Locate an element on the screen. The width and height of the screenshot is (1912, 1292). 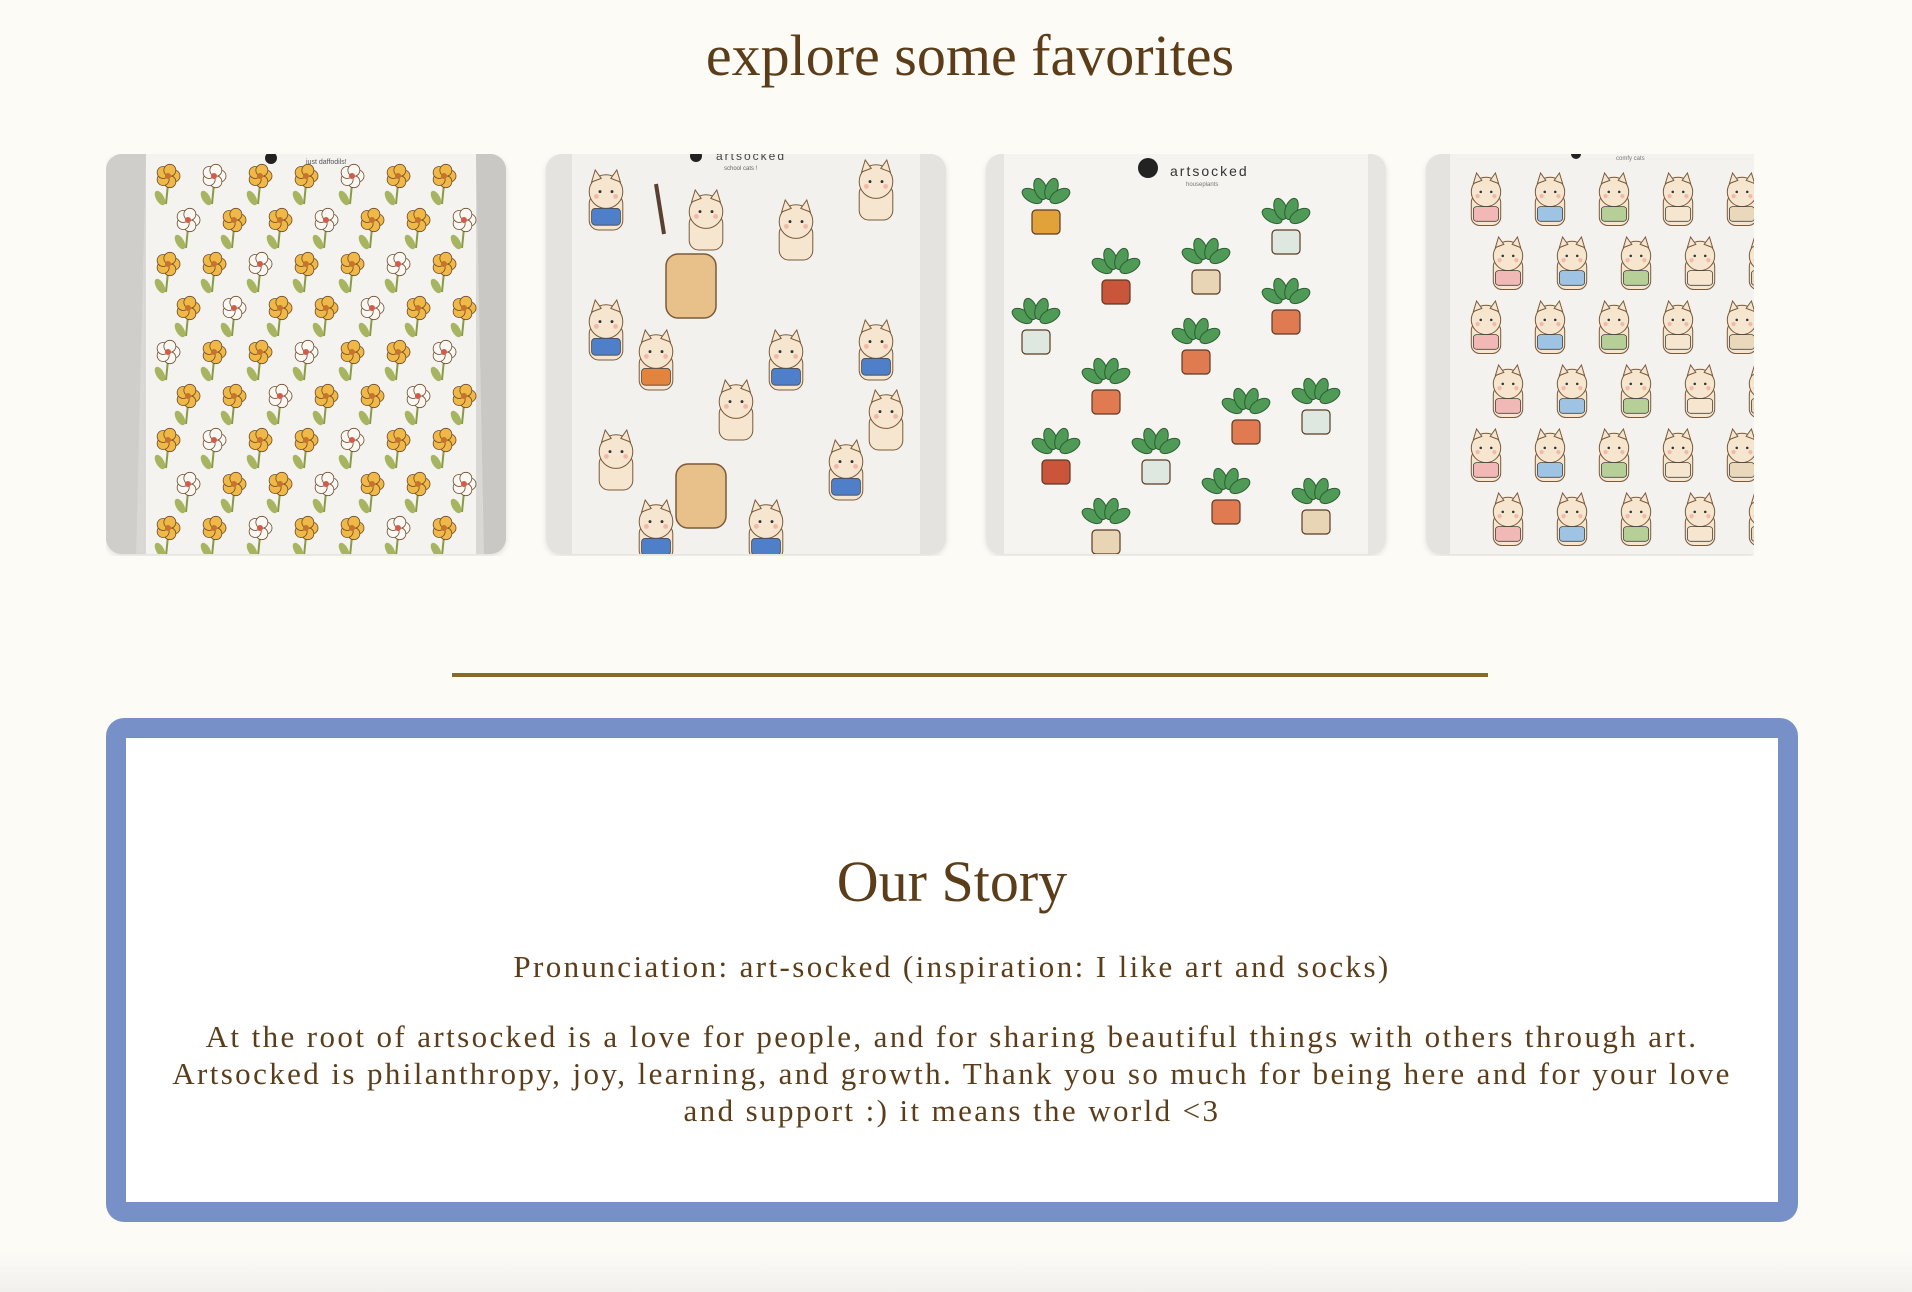
product-image-houseplants: artsocked houseplants is located at coordinates (1186, 354).